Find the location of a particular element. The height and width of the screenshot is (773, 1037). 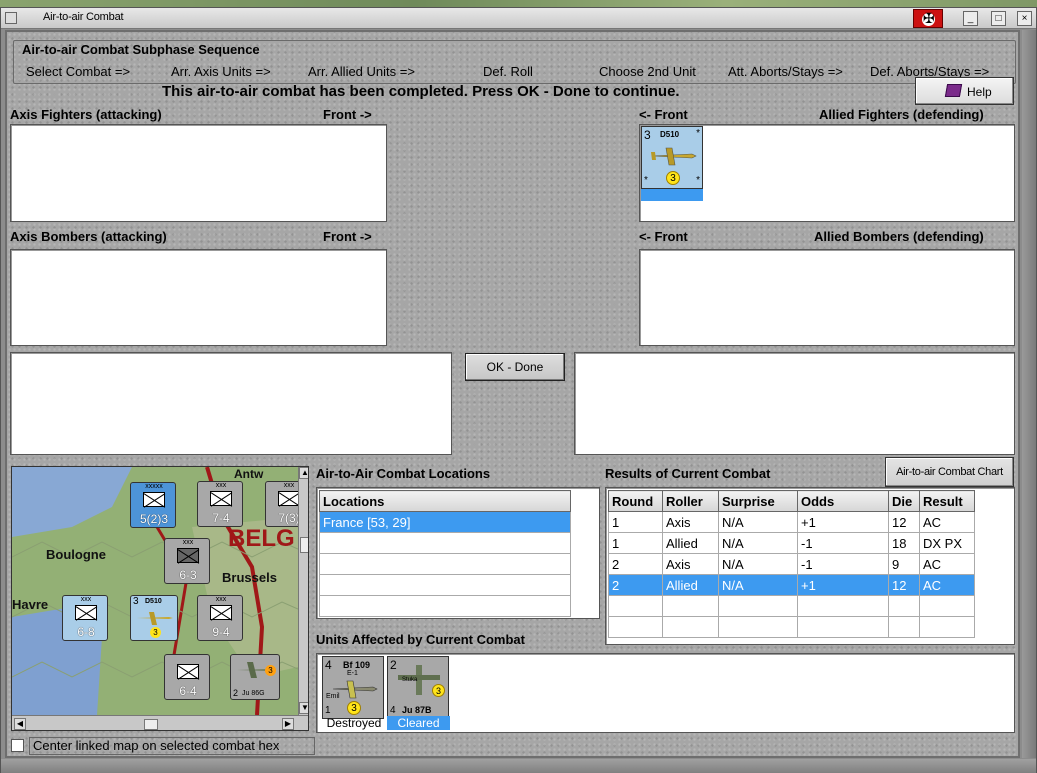

allied-fighter-counter: 3 D510 * * 3 * is located at coordinates (672, 157).